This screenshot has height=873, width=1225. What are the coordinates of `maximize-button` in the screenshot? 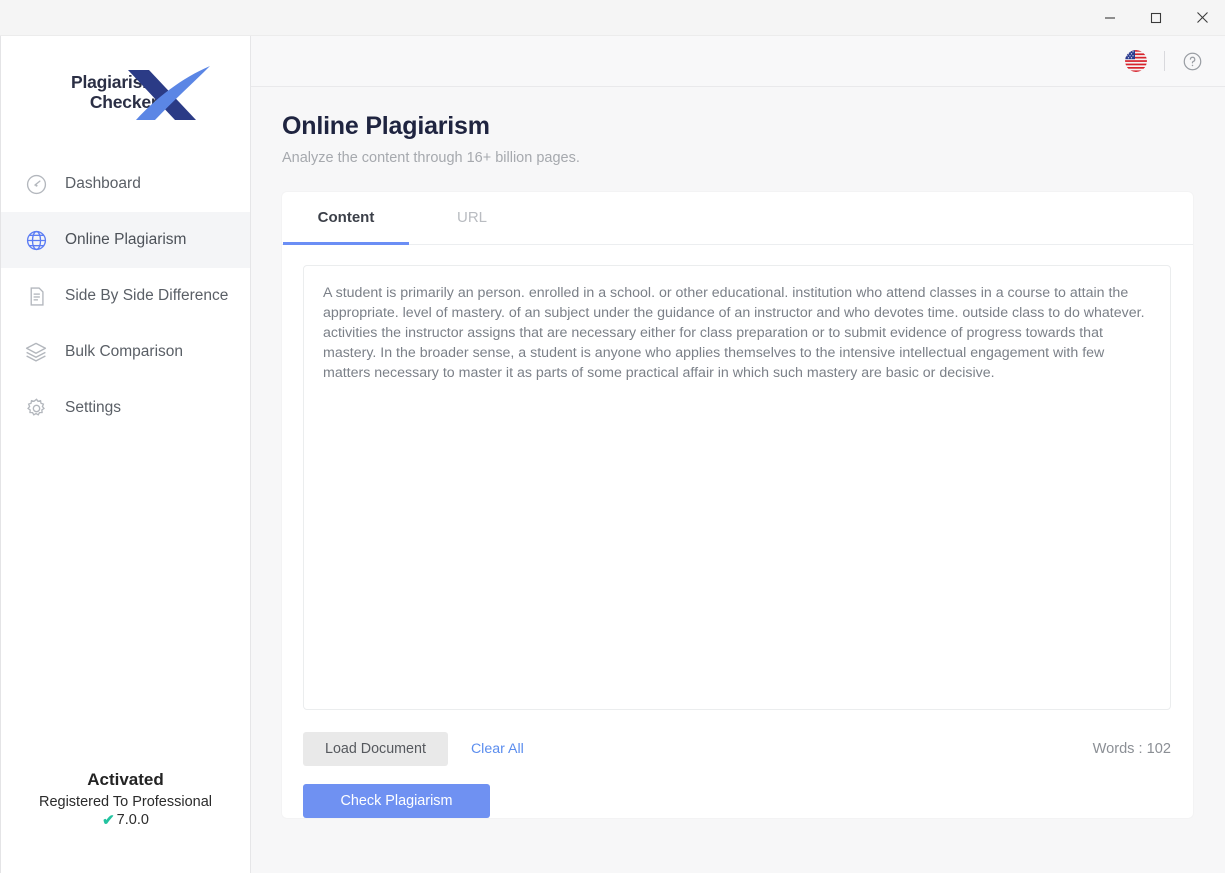 It's located at (1156, 18).